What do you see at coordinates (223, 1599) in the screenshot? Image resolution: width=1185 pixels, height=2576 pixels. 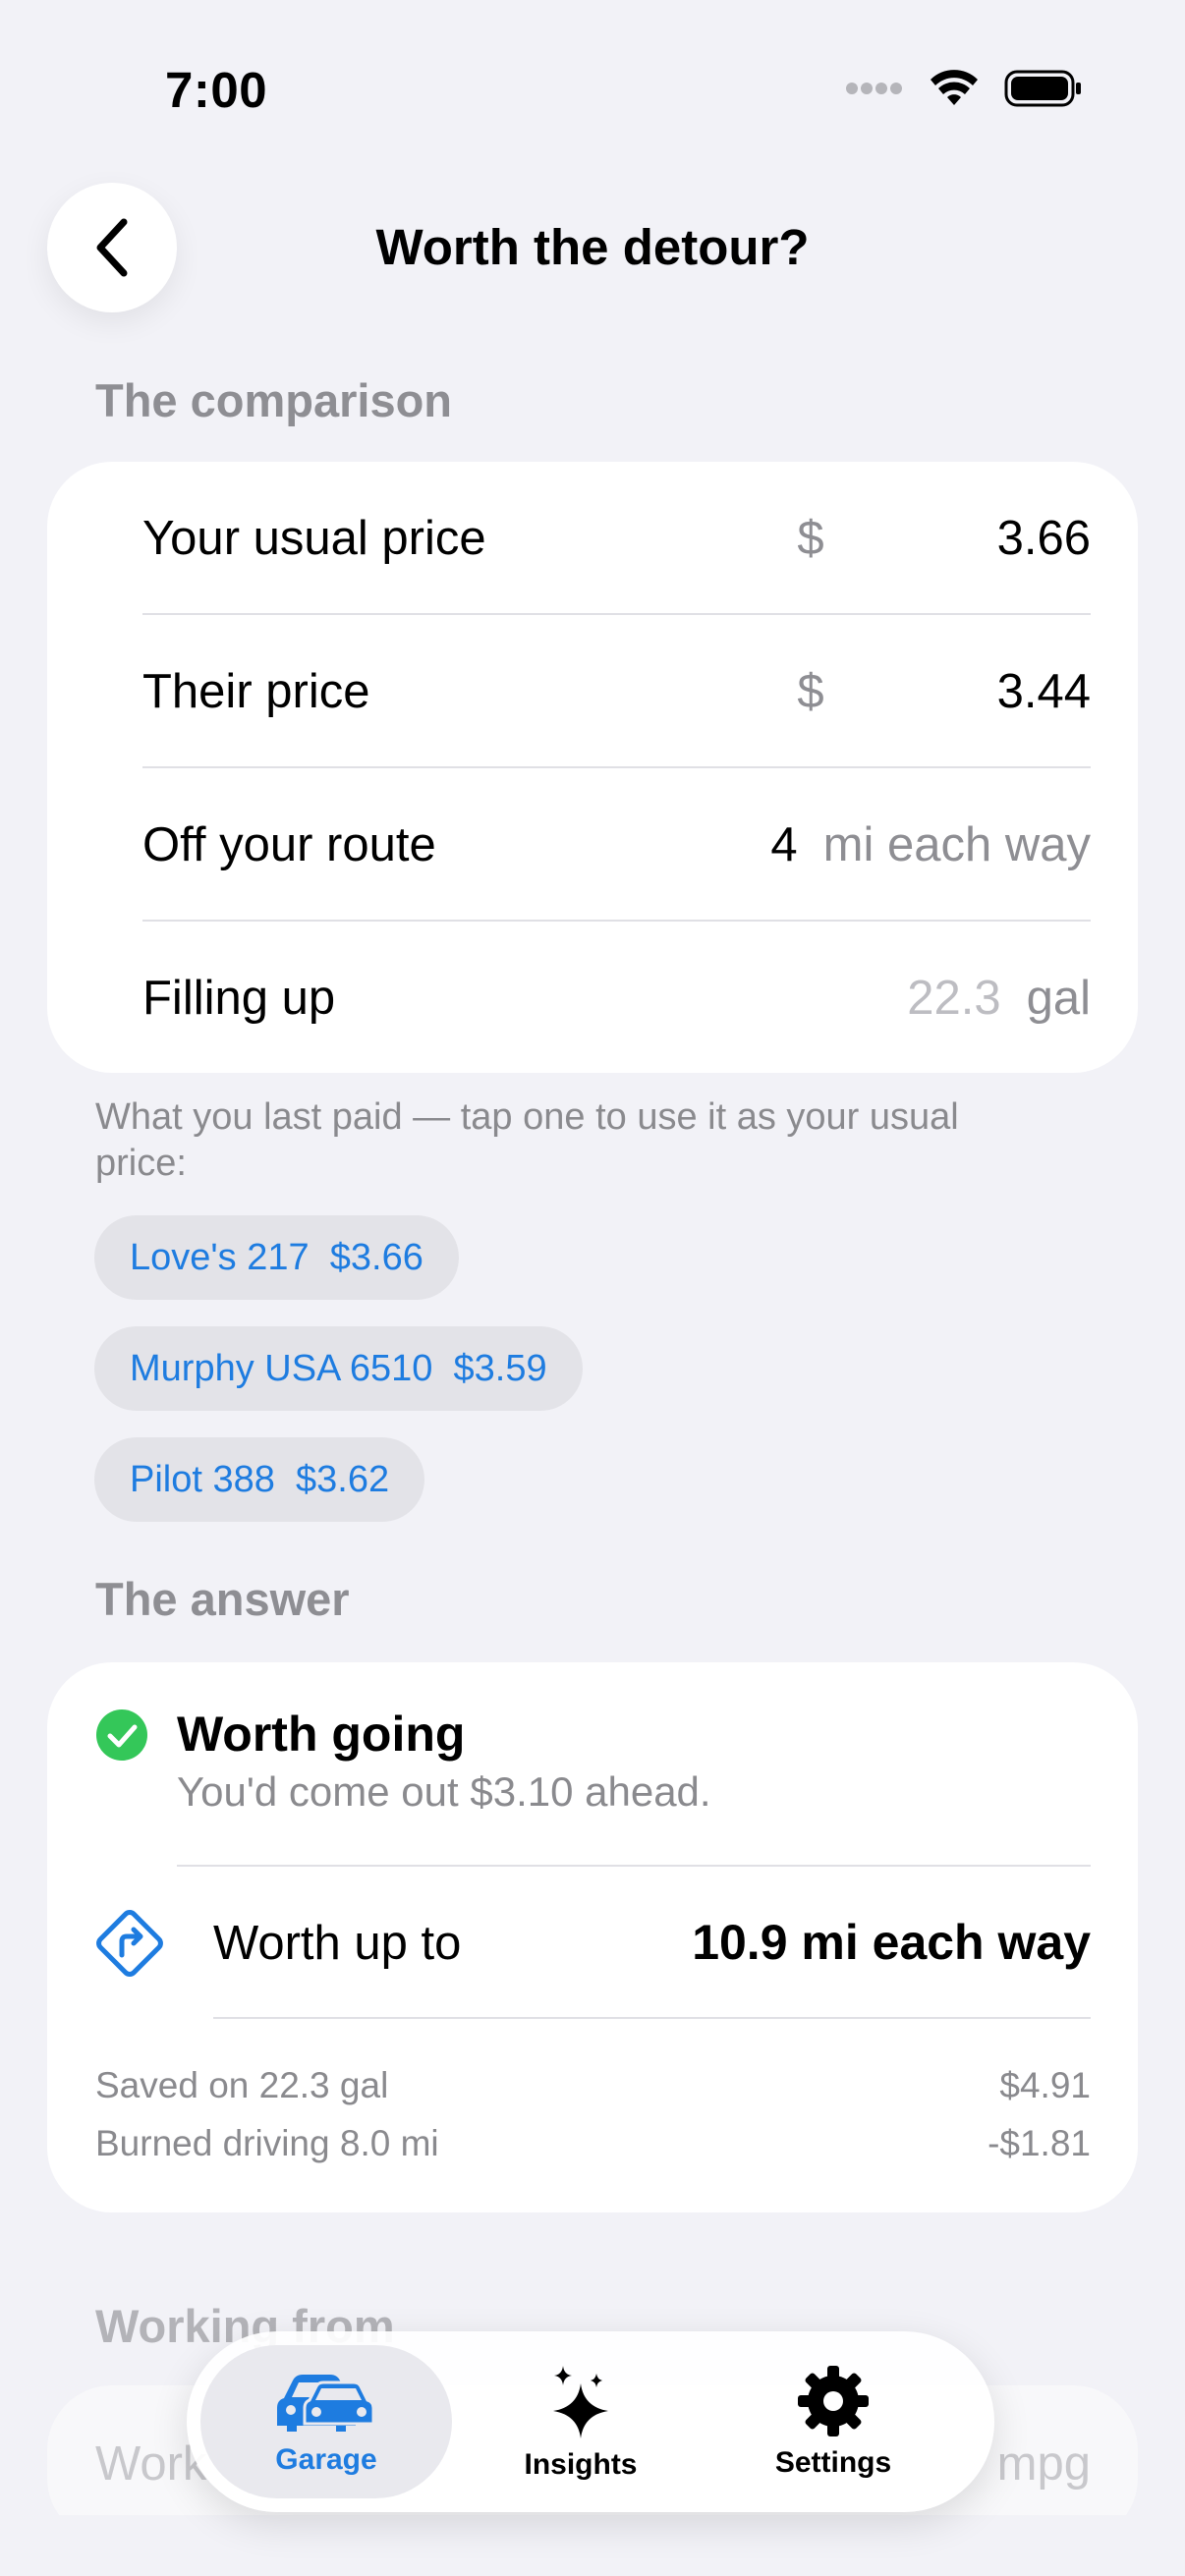 I see `answer-header: The answer` at bounding box center [223, 1599].